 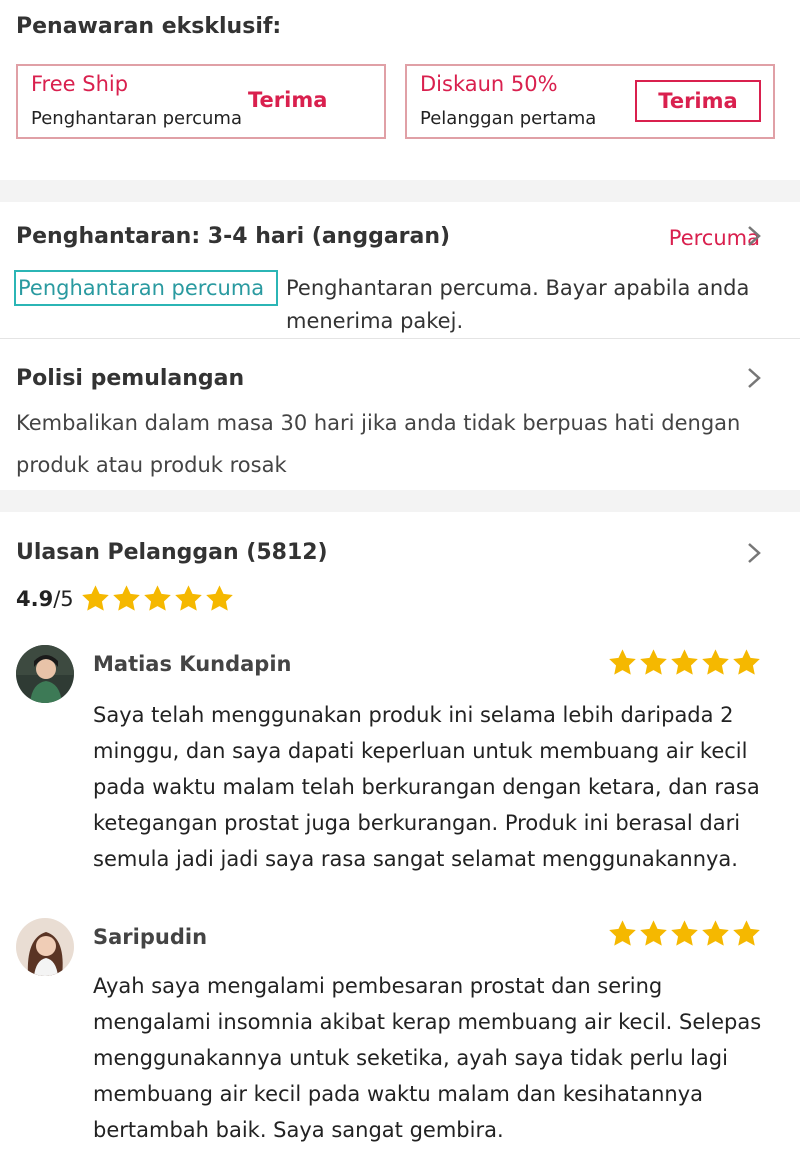 I want to click on offers-title: Penawaran eksklusif:, so click(x=149, y=26).